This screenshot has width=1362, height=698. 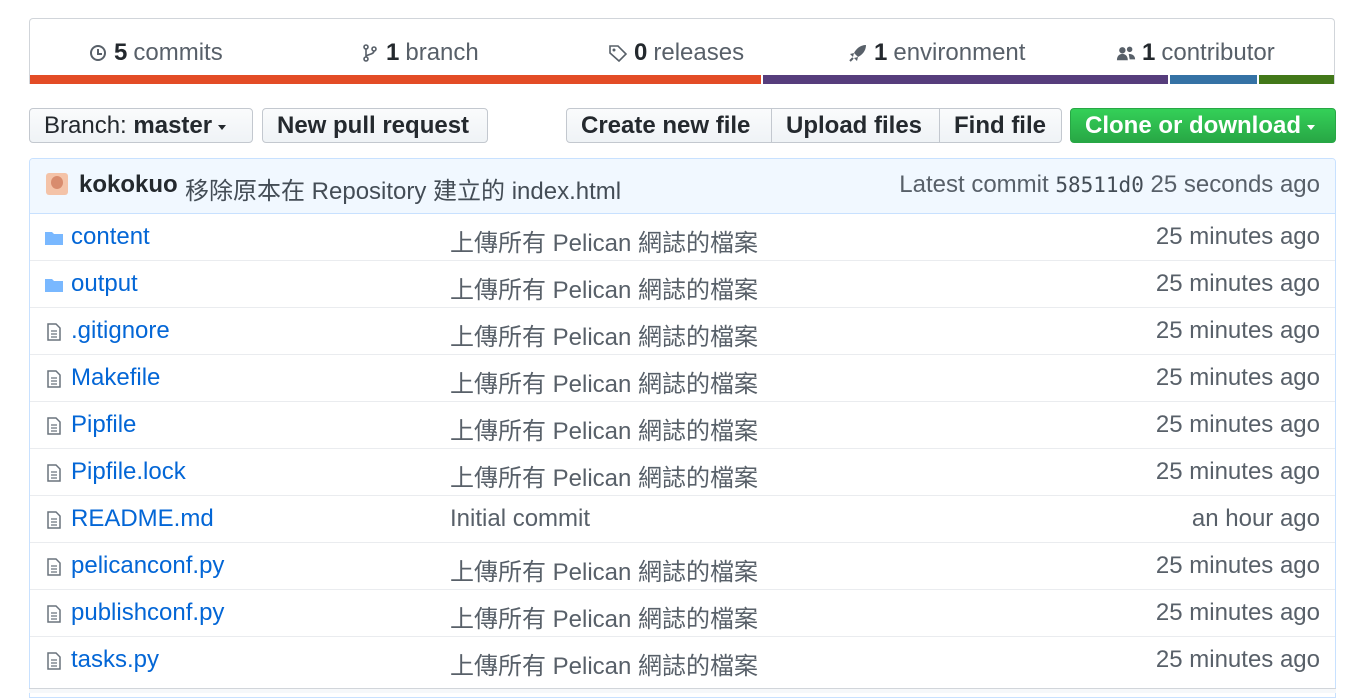 I want to click on latest-commit-info: Latest commit 58511d0 25 seconds ago, so click(x=1109, y=185).